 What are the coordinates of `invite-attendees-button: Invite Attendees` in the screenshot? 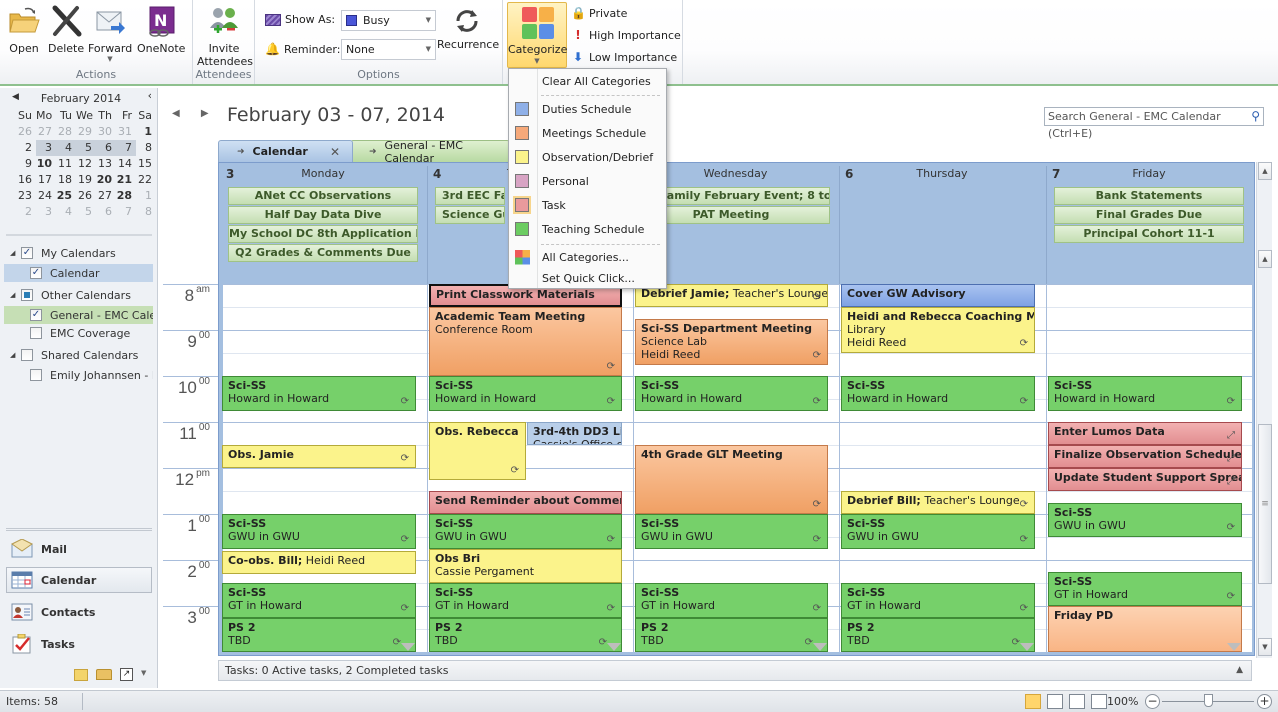 It's located at (225, 36).